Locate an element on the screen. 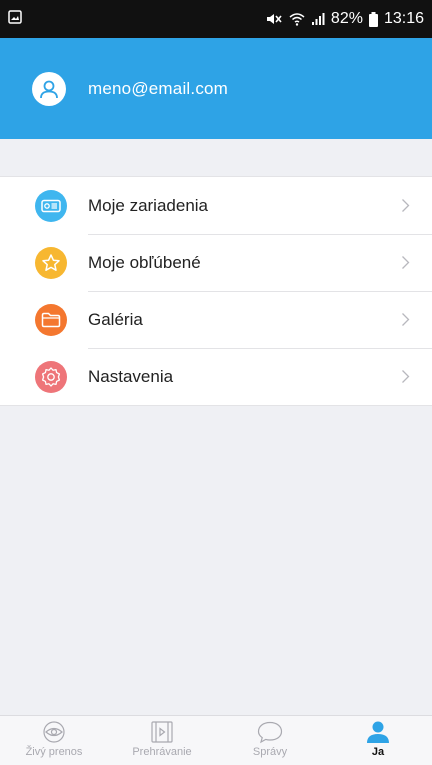  tab-label: Správy is located at coordinates (270, 752).